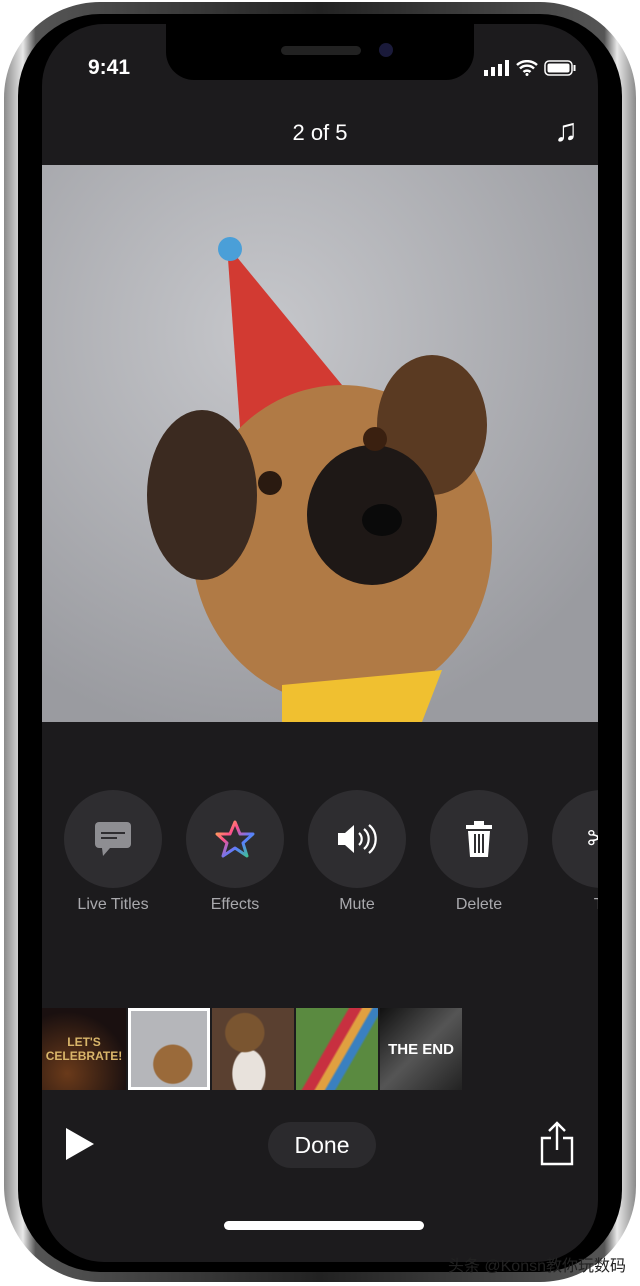 The width and height of the screenshot is (640, 1286). I want to click on share-icon, so click(557, 1143).